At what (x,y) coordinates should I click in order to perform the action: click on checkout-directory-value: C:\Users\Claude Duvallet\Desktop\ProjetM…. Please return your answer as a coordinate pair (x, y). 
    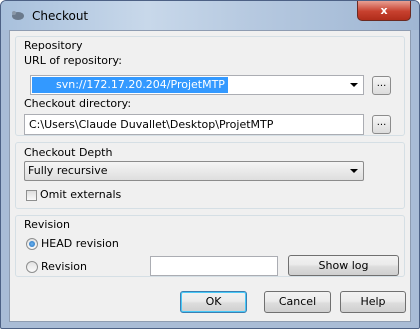
    Looking at the image, I should click on (151, 124).